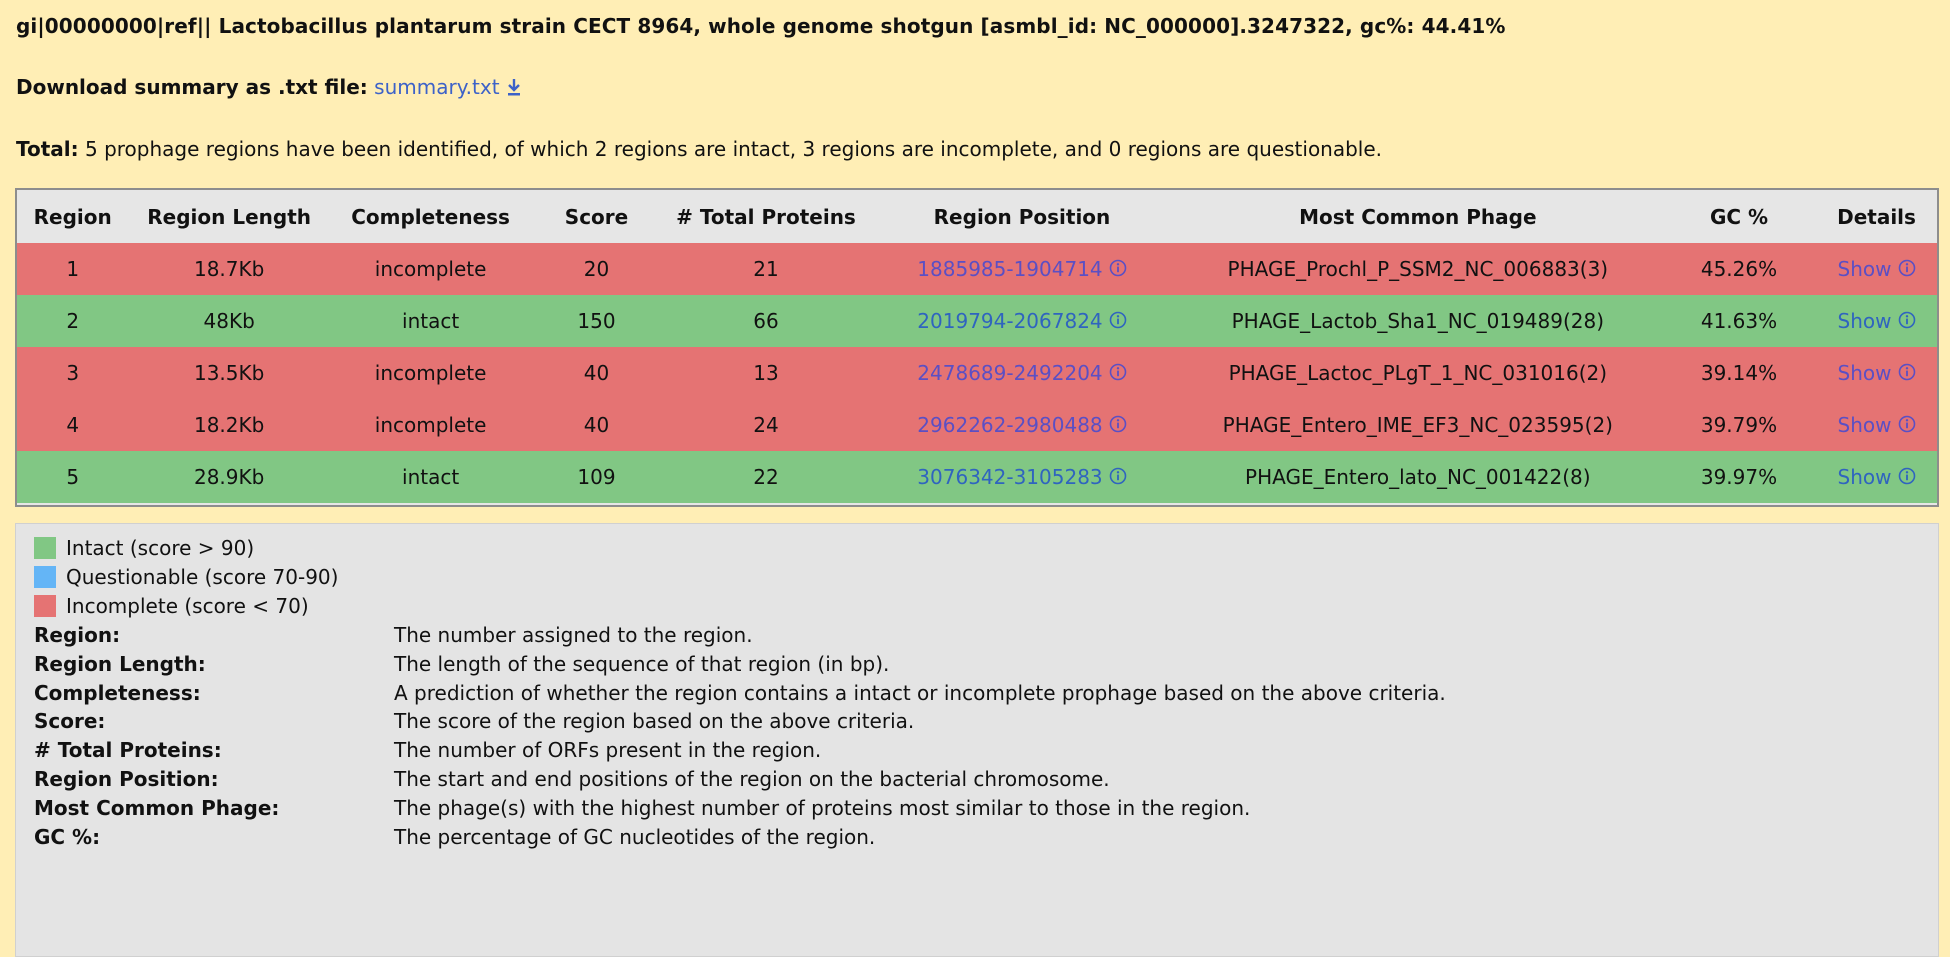 This screenshot has width=1950, height=957. What do you see at coordinates (766, 425) in the screenshot?
I see `total-proteins-cell: 24` at bounding box center [766, 425].